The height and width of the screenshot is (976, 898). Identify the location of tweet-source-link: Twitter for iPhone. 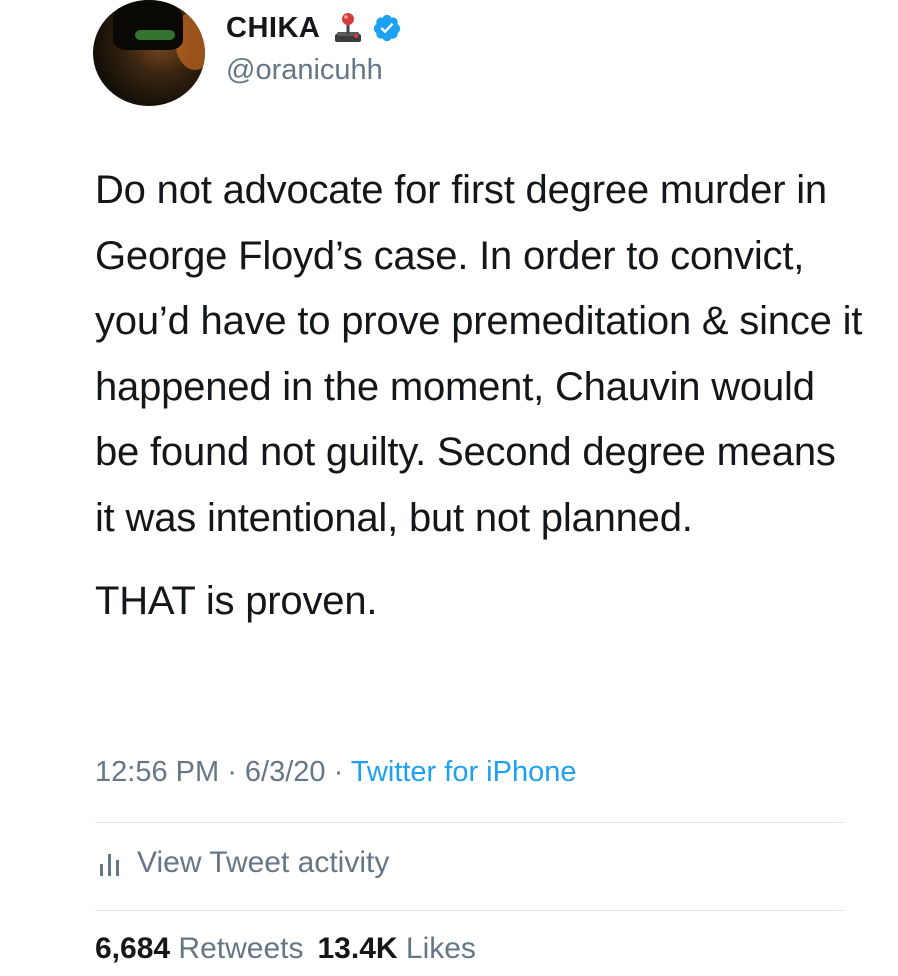
(464, 772).